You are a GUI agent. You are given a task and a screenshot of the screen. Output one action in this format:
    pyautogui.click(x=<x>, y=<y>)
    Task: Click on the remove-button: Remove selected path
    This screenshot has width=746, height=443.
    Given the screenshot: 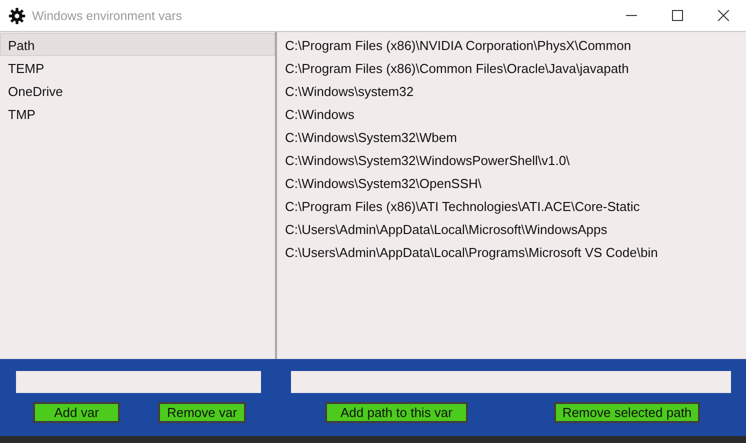 What is the action you would take?
    pyautogui.click(x=627, y=412)
    